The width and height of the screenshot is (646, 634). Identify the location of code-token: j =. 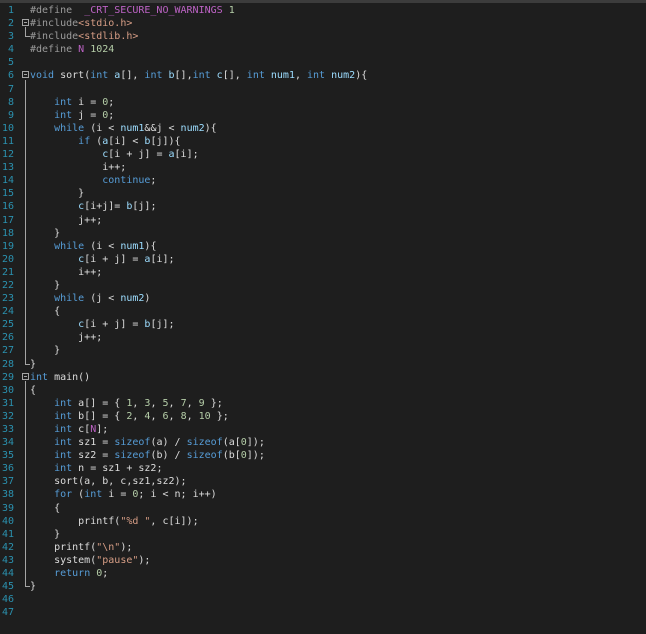
(87, 115).